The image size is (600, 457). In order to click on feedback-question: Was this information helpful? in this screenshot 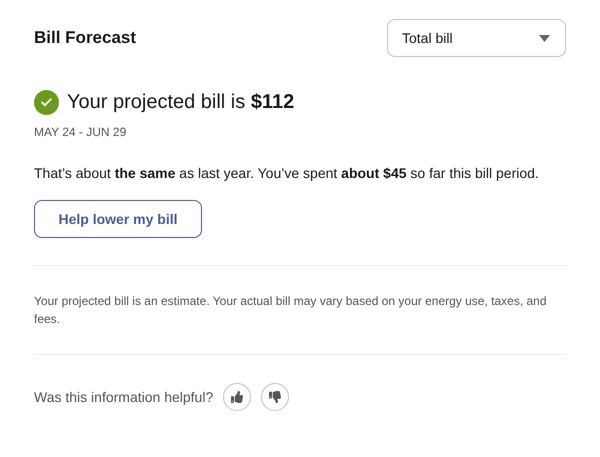, I will do `click(124, 397)`.